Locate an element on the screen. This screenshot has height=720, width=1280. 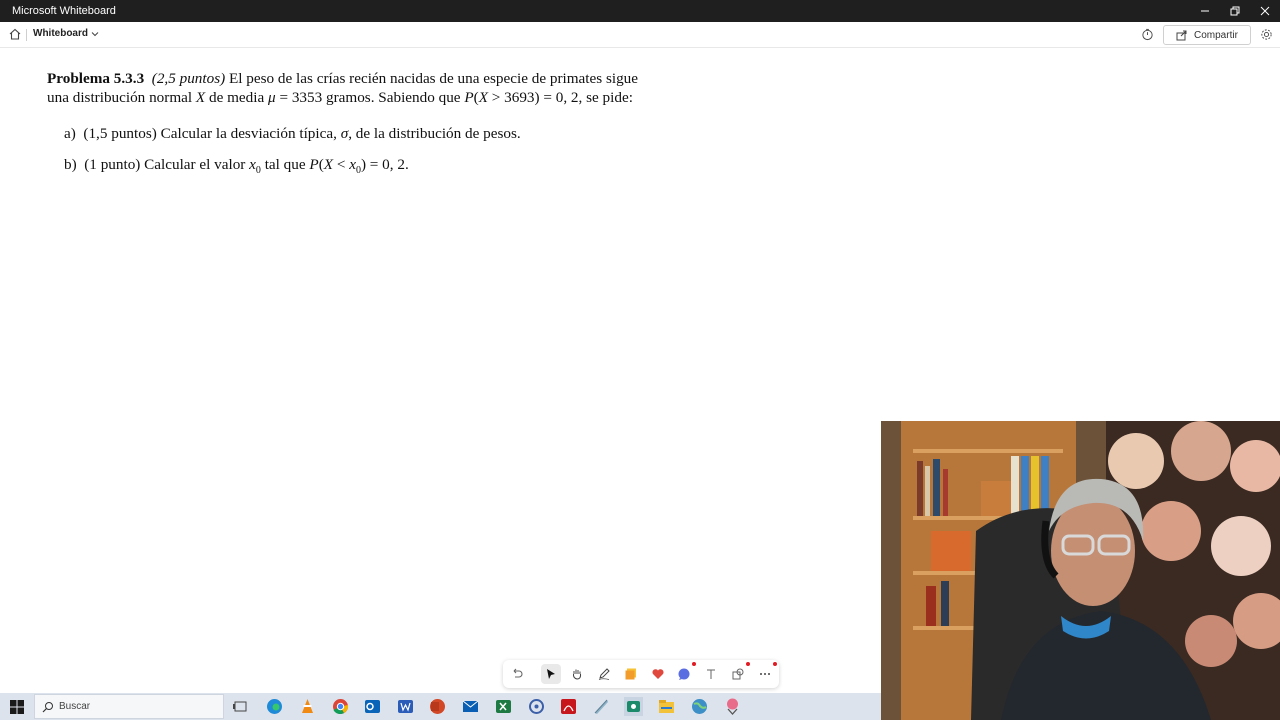
var-X: X is located at coordinates (200, 97).